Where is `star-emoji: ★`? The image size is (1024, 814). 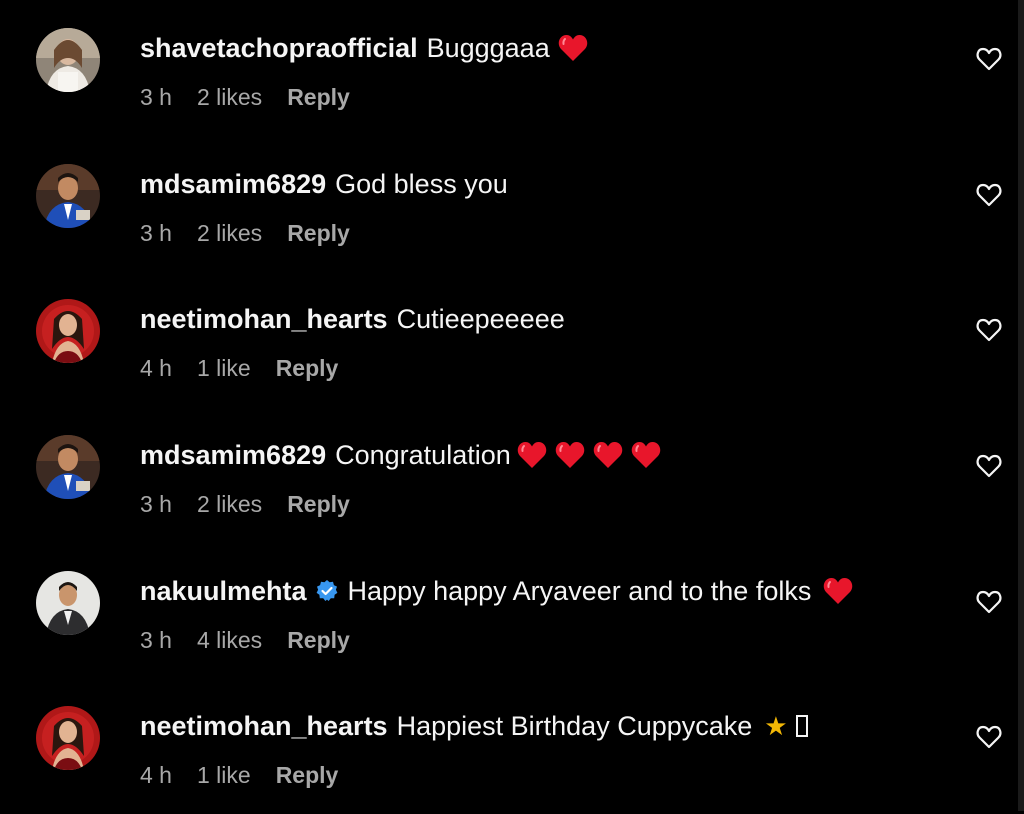 star-emoji: ★ is located at coordinates (776, 726).